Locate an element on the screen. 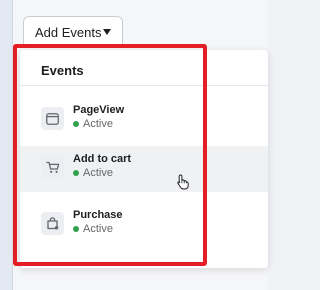 The height and width of the screenshot is (290, 320). event-name: Purchase is located at coordinates (98, 215).